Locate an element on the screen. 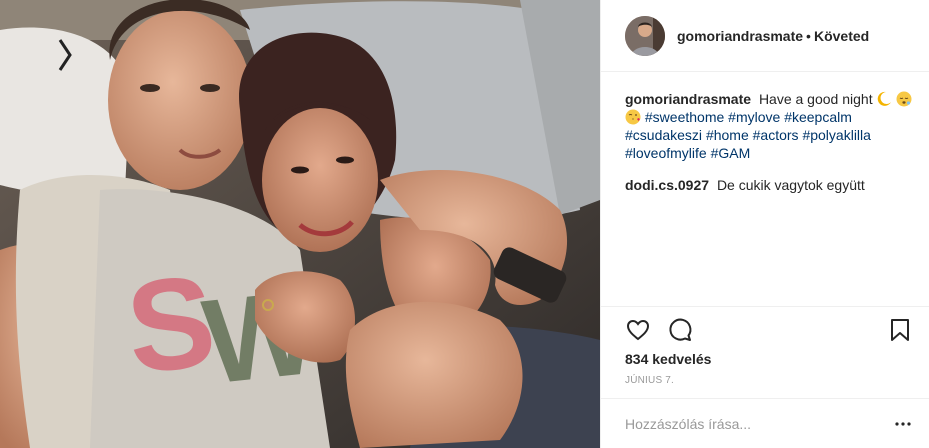 This screenshot has height=448, width=929. post-date: JÚNIUS 7. is located at coordinates (769, 380).